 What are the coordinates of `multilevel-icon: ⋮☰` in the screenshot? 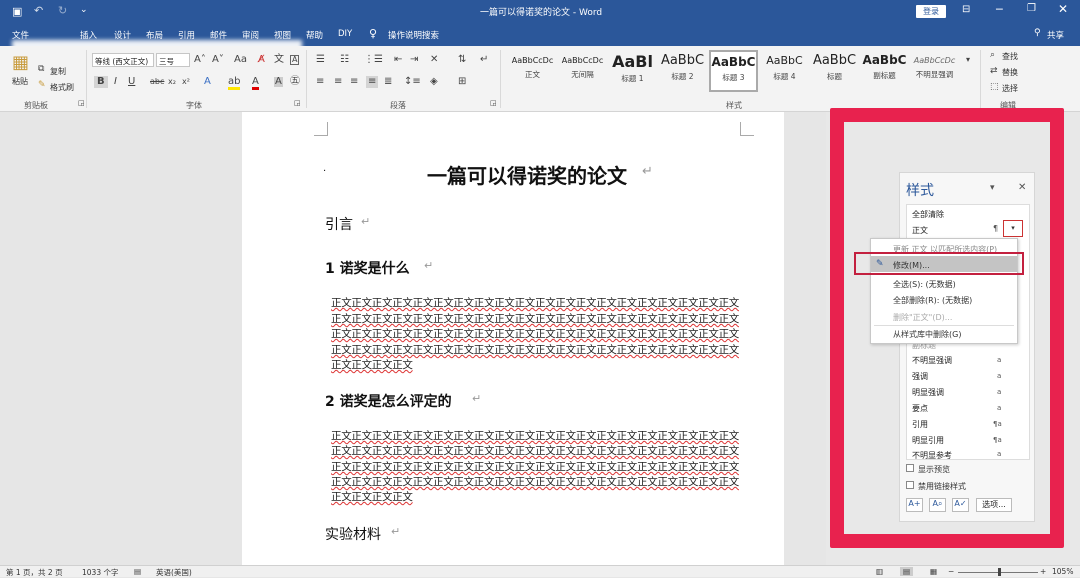 It's located at (373, 60).